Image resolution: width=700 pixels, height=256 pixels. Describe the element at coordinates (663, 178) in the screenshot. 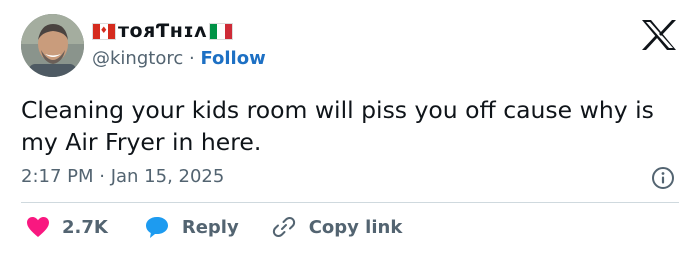

I see `info-icon` at that location.